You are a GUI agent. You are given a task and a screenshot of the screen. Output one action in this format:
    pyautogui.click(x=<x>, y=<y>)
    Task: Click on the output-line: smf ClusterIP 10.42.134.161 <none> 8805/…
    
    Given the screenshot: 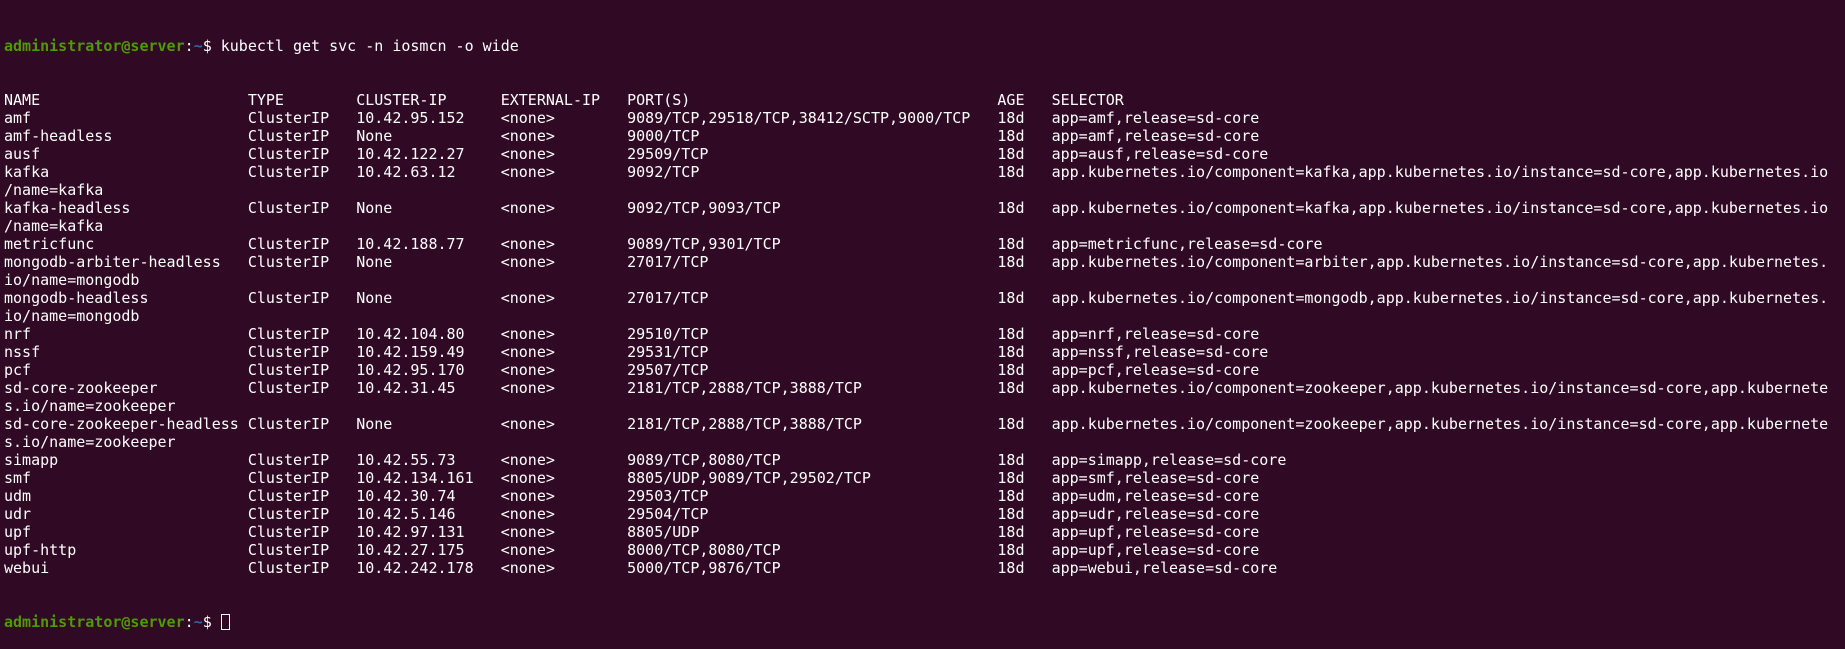 What is the action you would take?
    pyautogui.click(x=632, y=478)
    